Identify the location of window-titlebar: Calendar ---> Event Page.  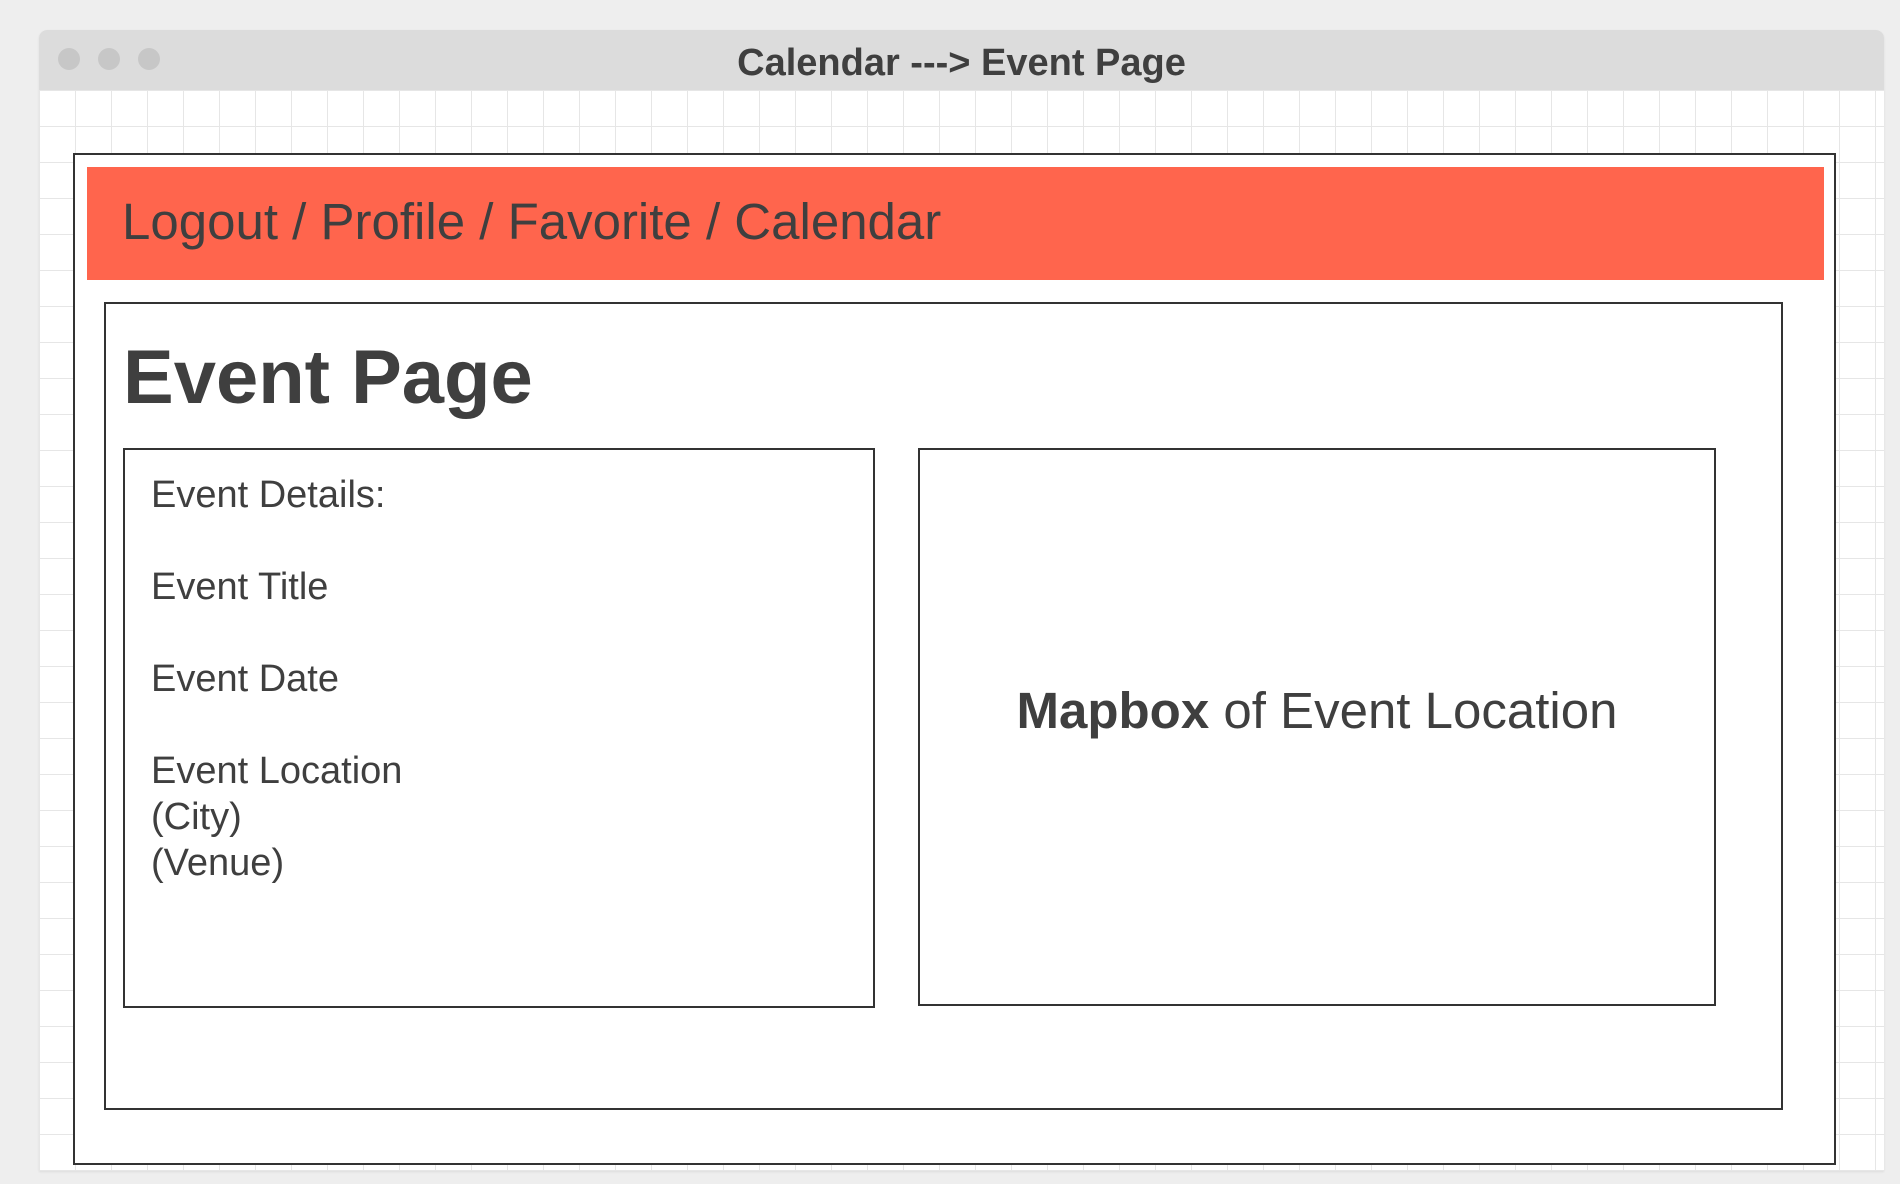
(961, 60).